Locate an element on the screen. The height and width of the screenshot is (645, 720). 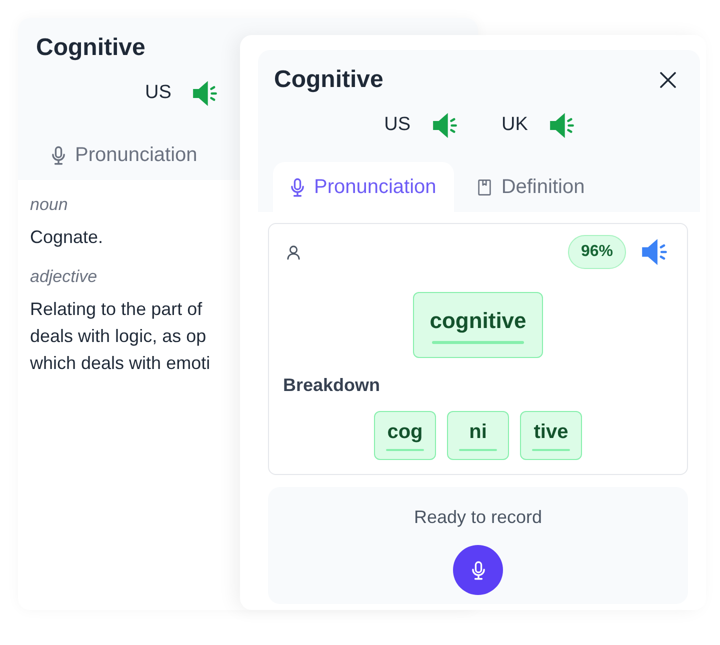
record-button is located at coordinates (478, 570).